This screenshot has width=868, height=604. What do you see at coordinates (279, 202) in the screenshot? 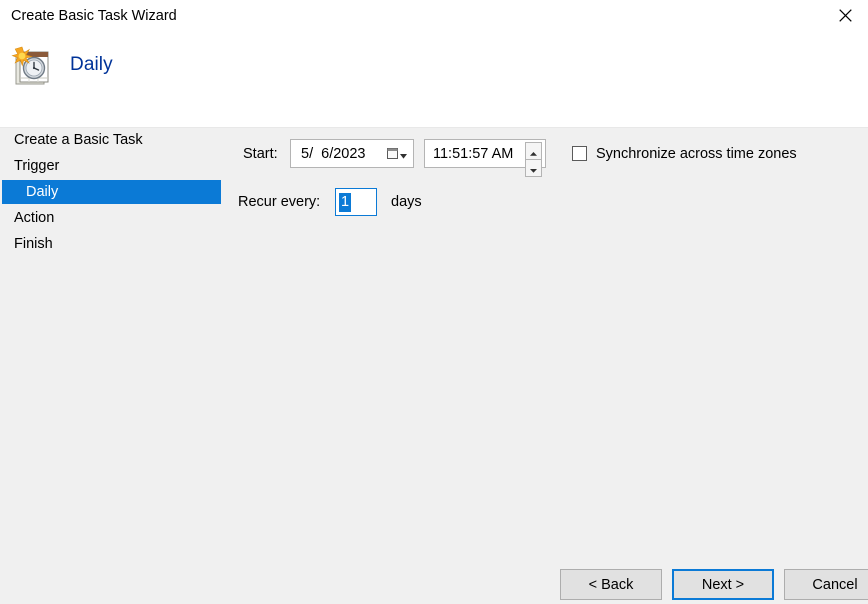
I see `recur-every-label: Recur every:` at bounding box center [279, 202].